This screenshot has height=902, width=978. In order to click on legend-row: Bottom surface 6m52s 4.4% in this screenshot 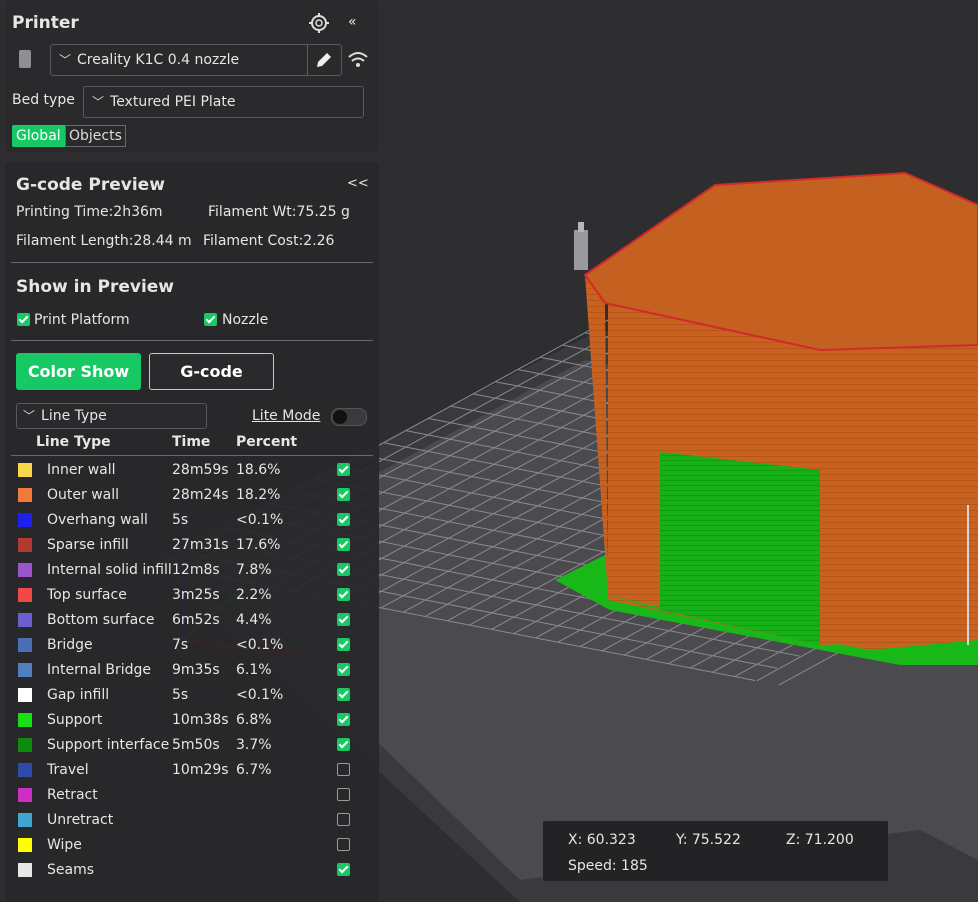, I will do `click(192, 620)`.